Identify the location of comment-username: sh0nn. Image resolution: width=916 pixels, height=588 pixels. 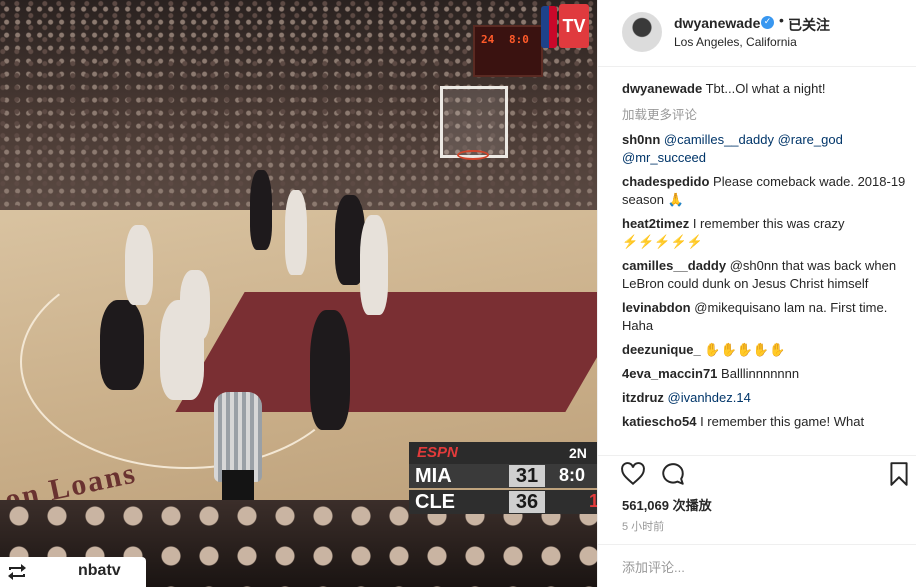
(641, 139).